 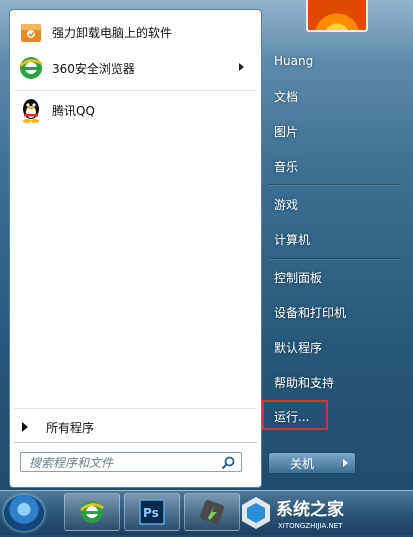 What do you see at coordinates (136, 427) in the screenshot?
I see `all-programs-button: 所有程序` at bounding box center [136, 427].